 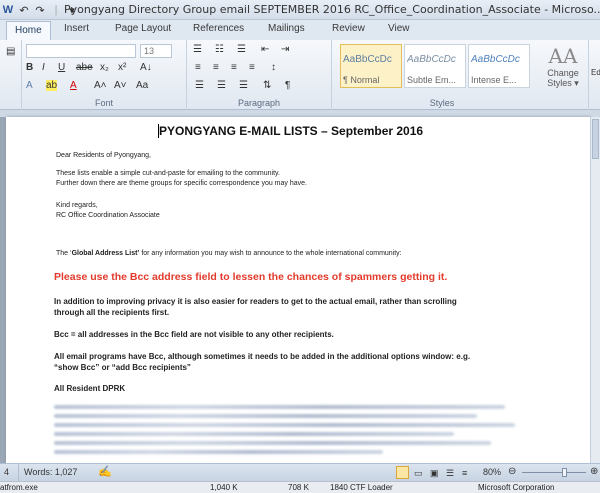 What do you see at coordinates (108, 215) in the screenshot?
I see `signature-text: RC Office Coordination Associate` at bounding box center [108, 215].